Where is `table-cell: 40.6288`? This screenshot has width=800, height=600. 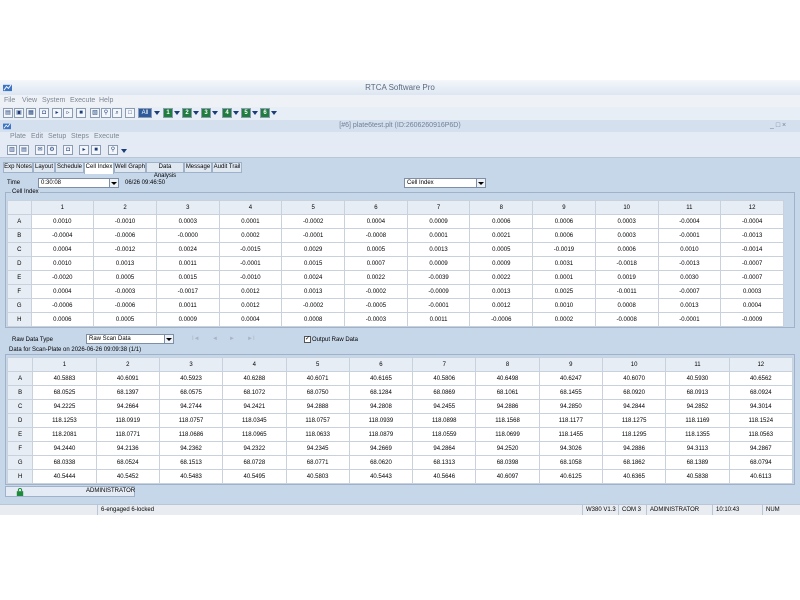 table-cell: 40.6288 is located at coordinates (254, 378).